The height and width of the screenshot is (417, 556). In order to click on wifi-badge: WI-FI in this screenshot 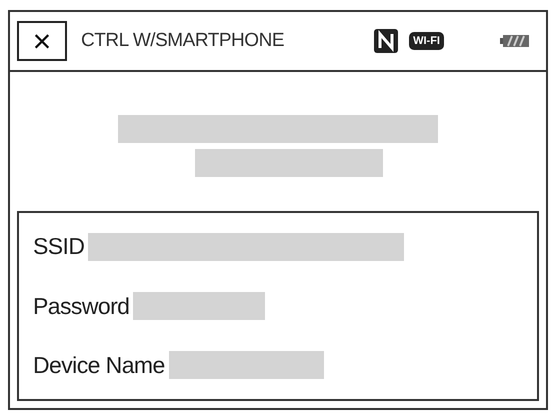, I will do `click(426, 41)`.